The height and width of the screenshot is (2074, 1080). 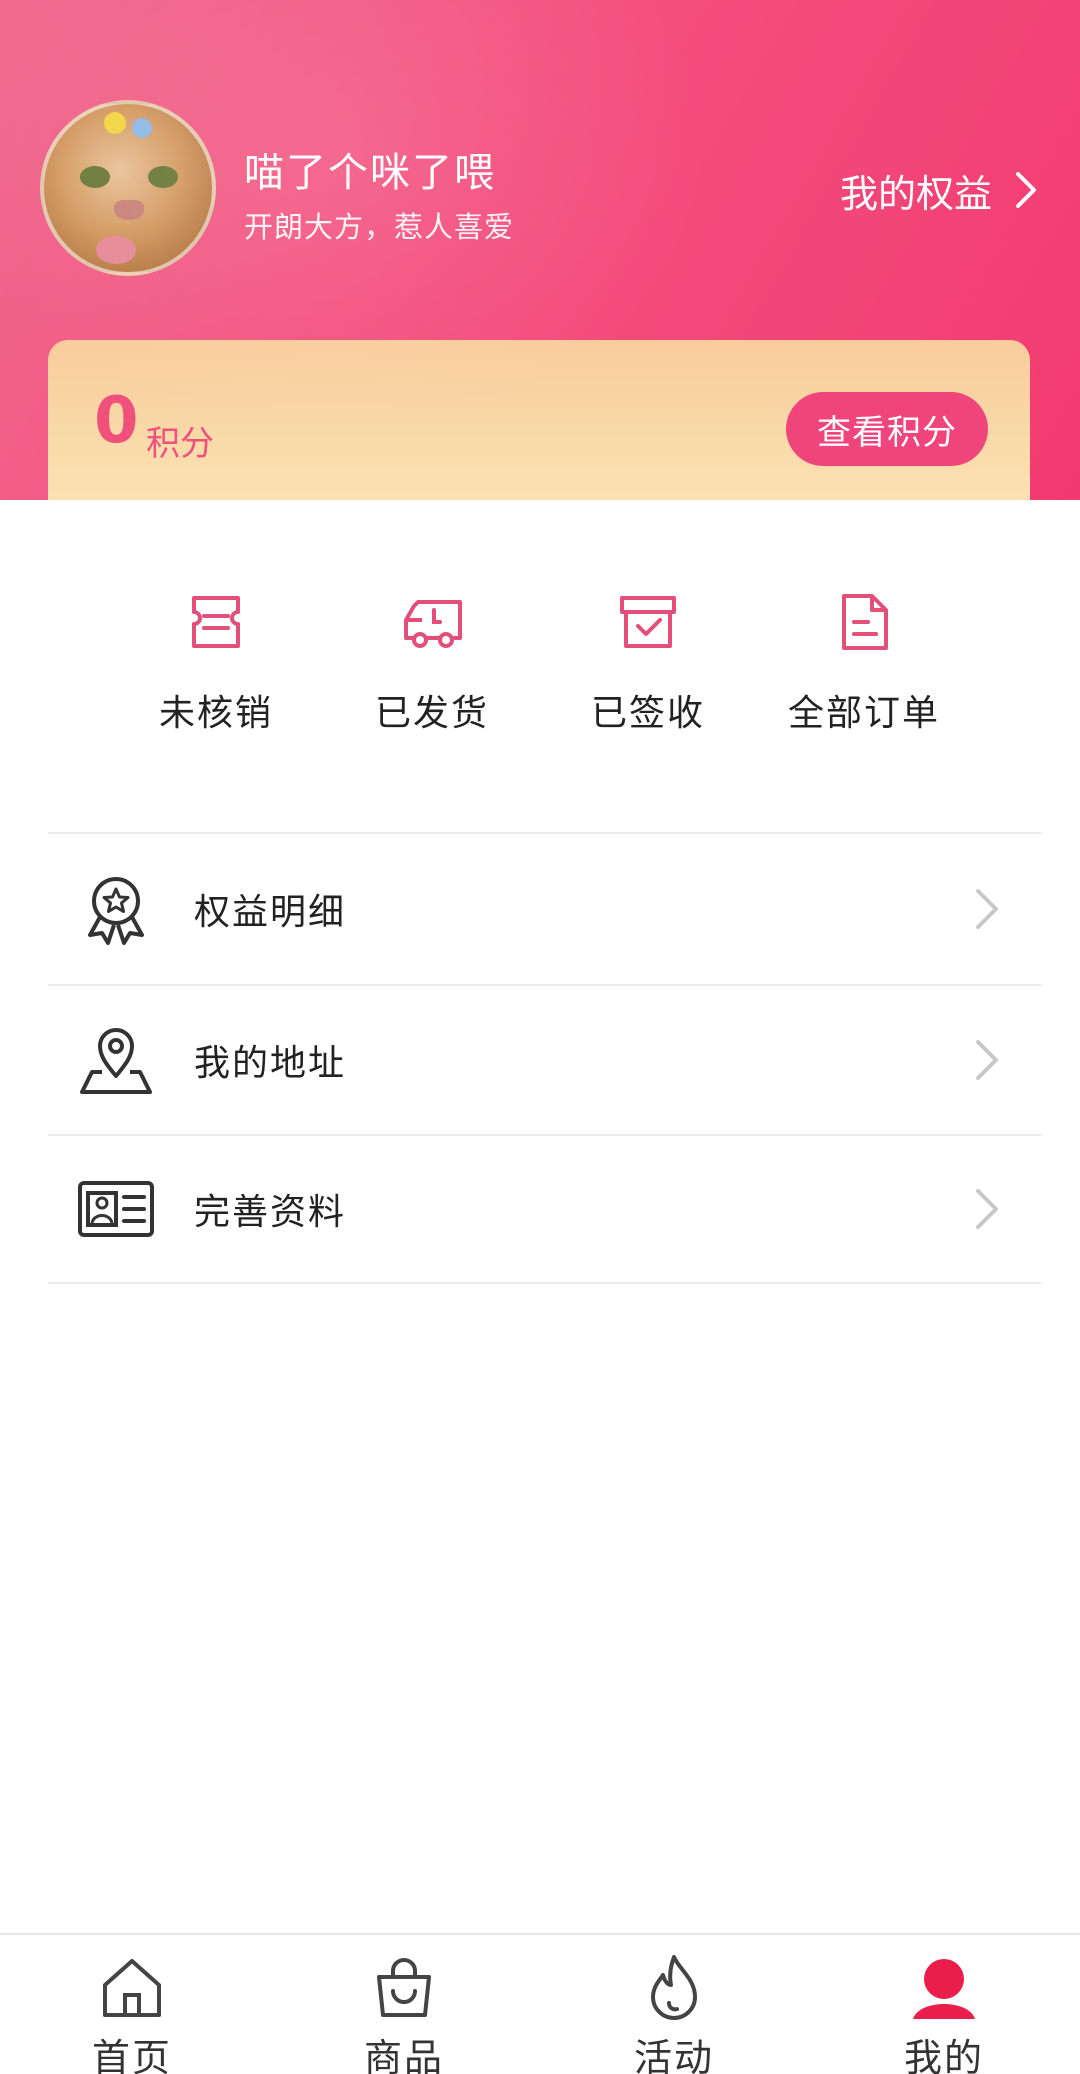 I want to click on points-value: 0, so click(x=116, y=421).